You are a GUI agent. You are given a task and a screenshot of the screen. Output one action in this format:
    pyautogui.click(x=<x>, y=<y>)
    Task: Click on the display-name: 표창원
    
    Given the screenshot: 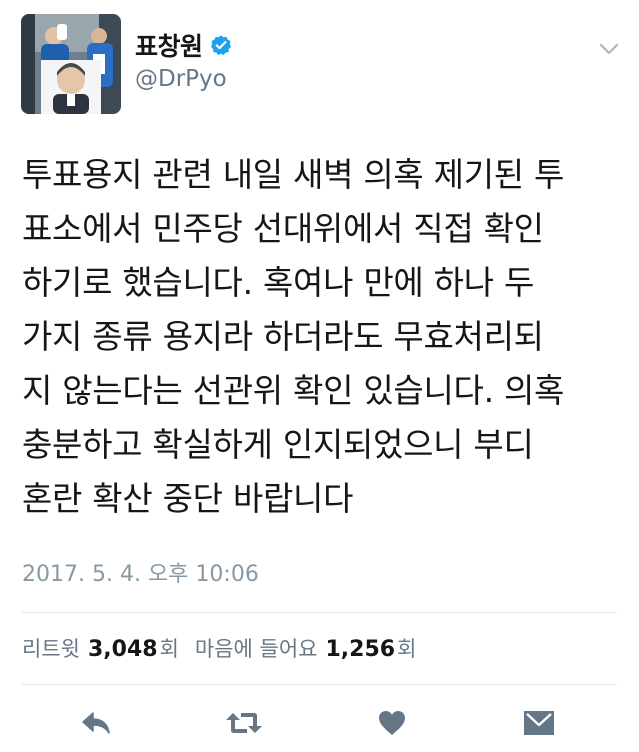 What is the action you would take?
    pyautogui.click(x=169, y=45)
    